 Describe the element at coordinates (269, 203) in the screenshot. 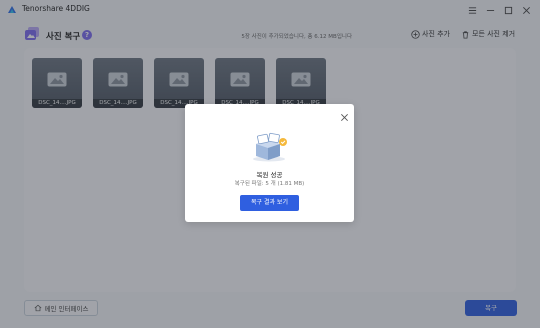

I see `view-results-button: 복구 결과 보기` at that location.